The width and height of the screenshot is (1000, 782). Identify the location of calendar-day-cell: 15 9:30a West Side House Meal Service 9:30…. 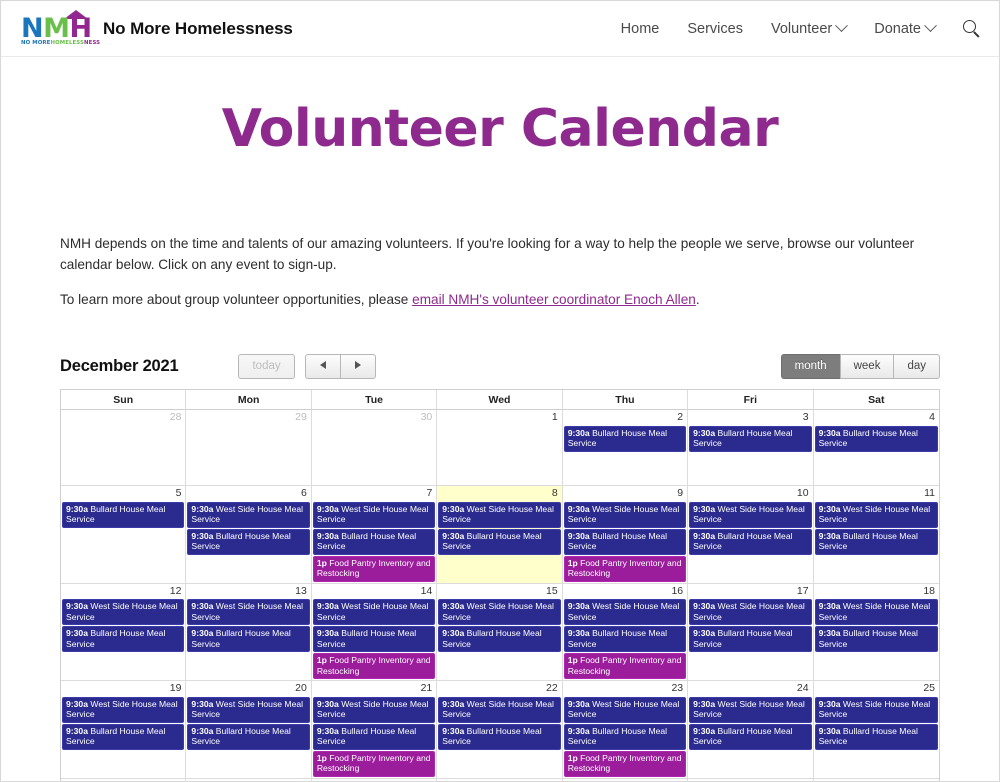
(500, 632).